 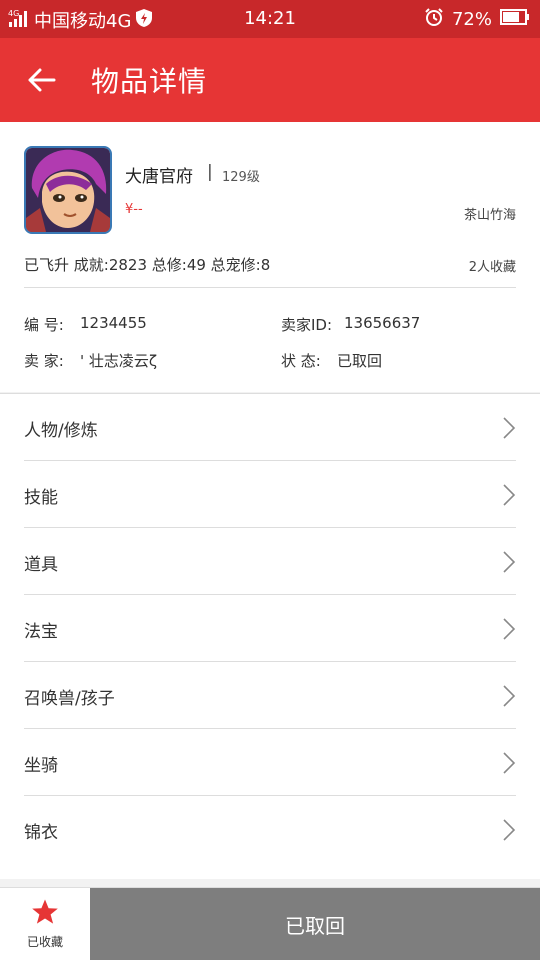 I want to click on menu-item-label: 坐骑, so click(x=41, y=766).